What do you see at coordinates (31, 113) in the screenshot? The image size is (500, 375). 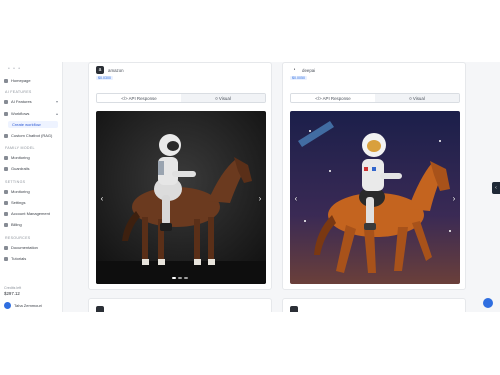 I see `sidebar-item-workflows: Workflows ▴` at bounding box center [31, 113].